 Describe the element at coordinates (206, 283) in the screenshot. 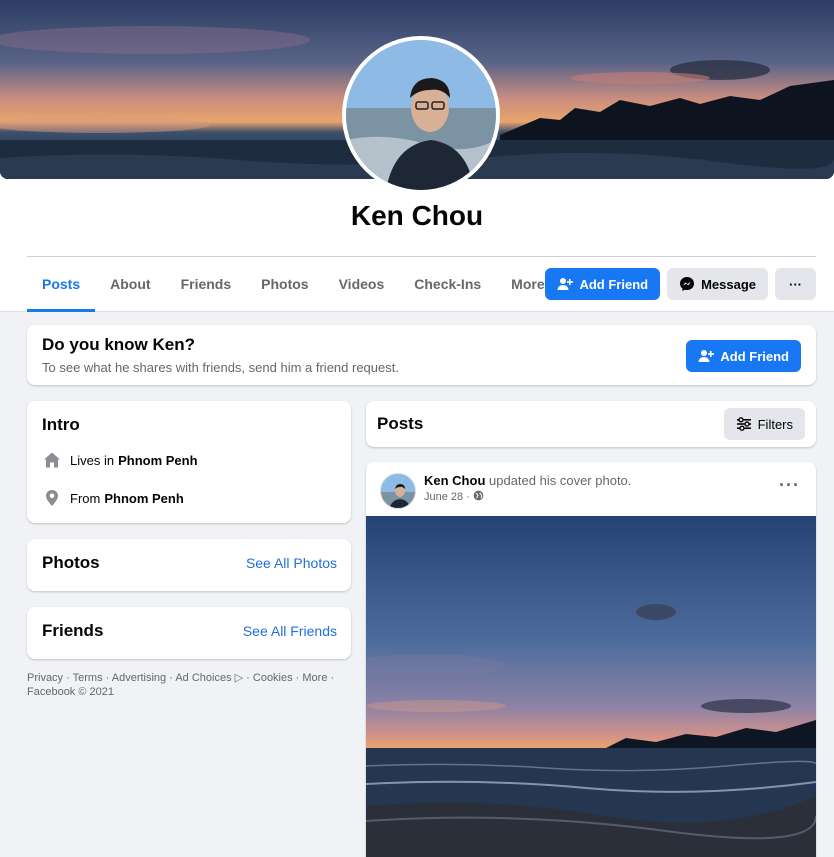

I see `tab-friends: Friends` at that location.